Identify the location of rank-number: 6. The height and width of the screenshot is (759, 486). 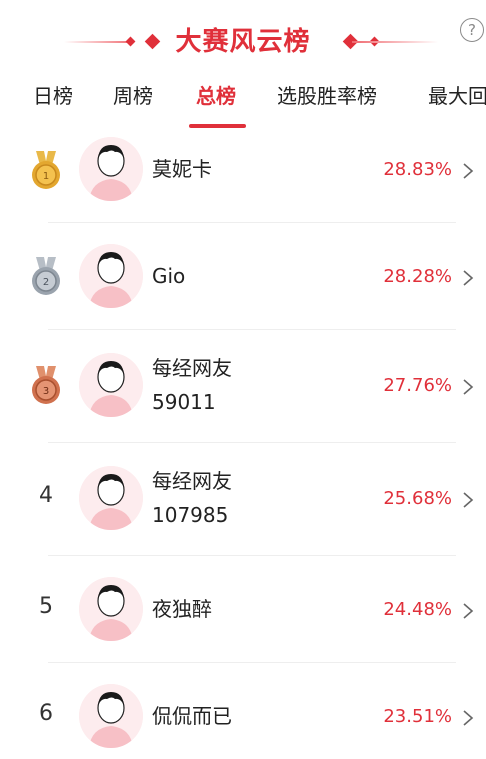
(46, 713).